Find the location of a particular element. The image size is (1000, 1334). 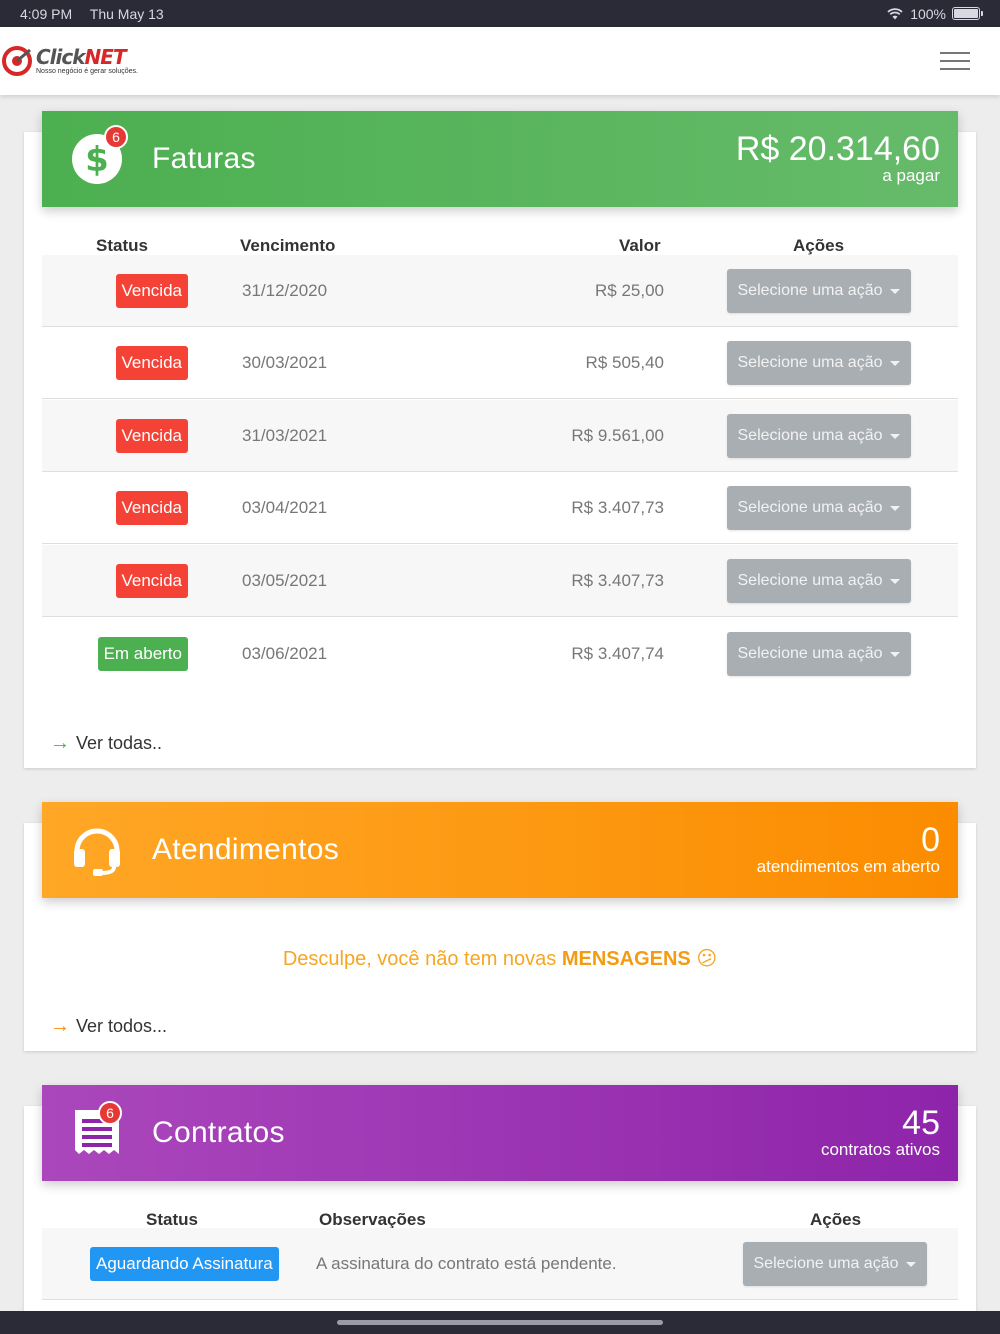

contratos-badge: 6 is located at coordinates (110, 1113).